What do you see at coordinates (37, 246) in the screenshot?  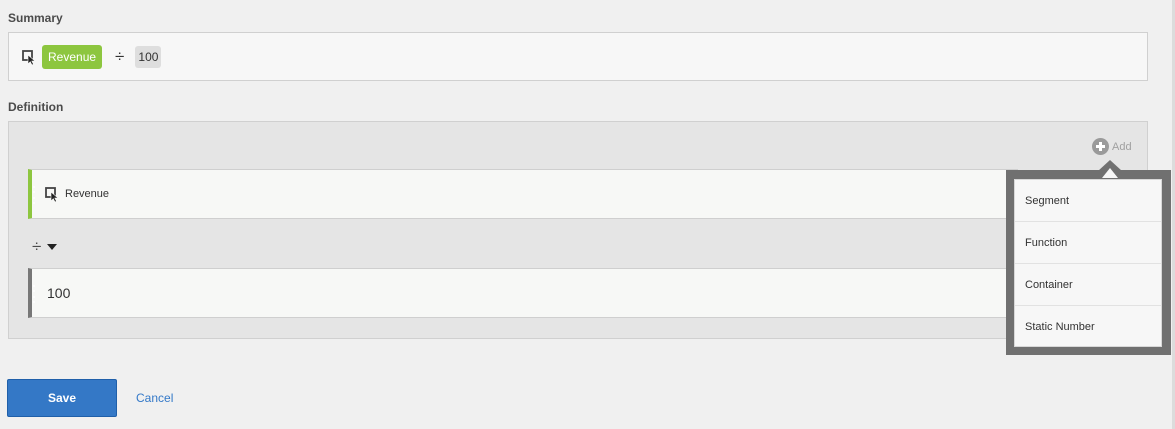 I see `divide-operator-icon: ÷` at bounding box center [37, 246].